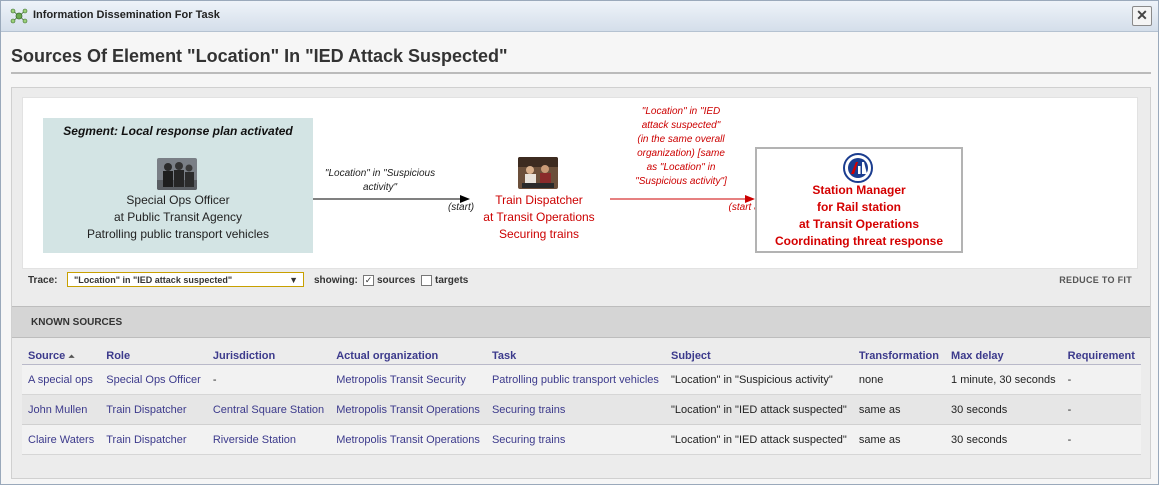  What do you see at coordinates (61, 439) in the screenshot?
I see `cell-source-link: Claire Waters` at bounding box center [61, 439].